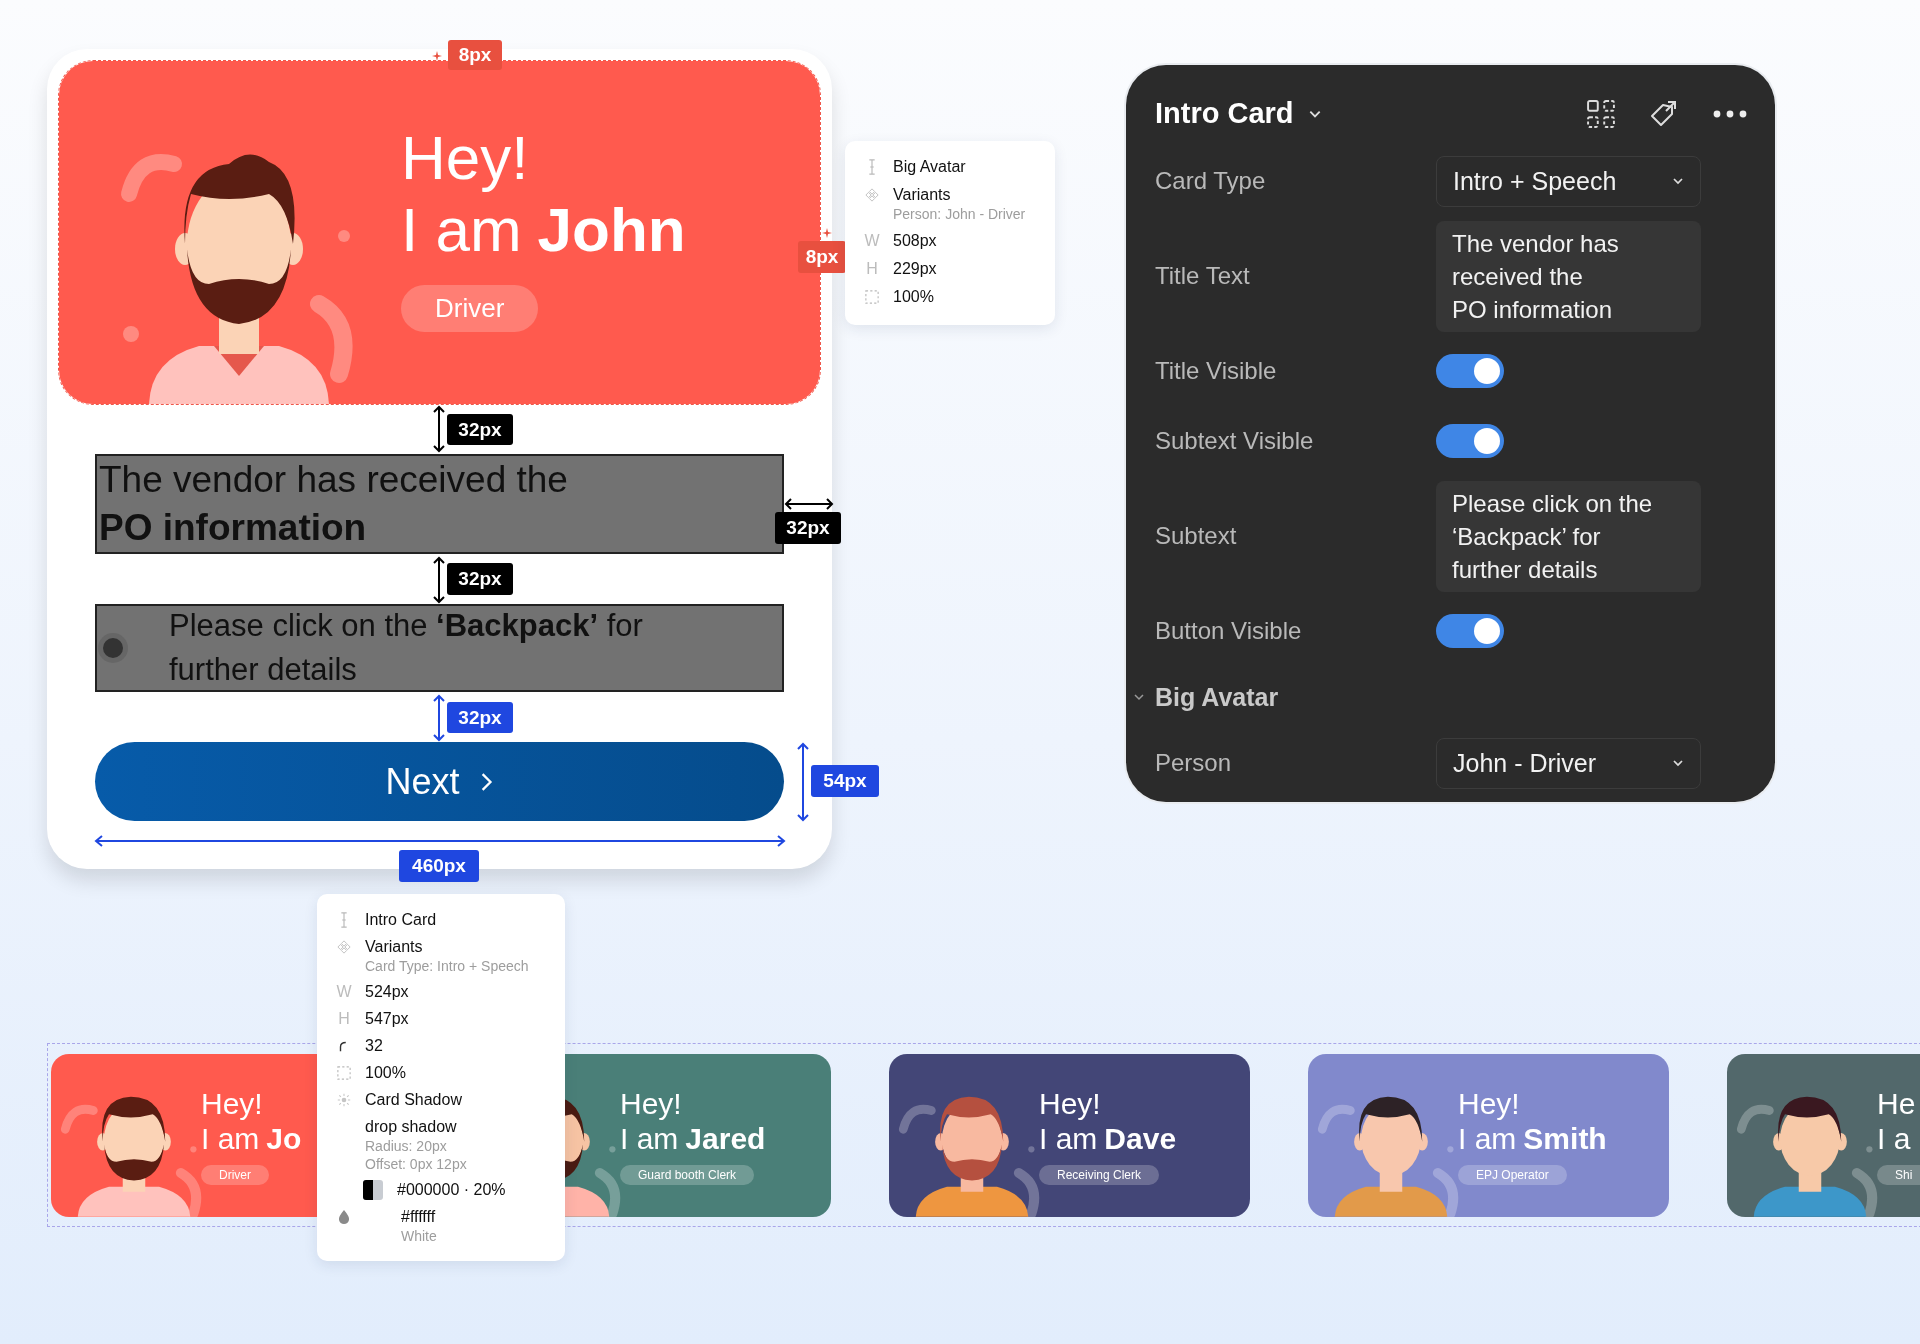 The height and width of the screenshot is (1344, 1920). What do you see at coordinates (439, 866) in the screenshot?
I see `measurement-label: 460px` at bounding box center [439, 866].